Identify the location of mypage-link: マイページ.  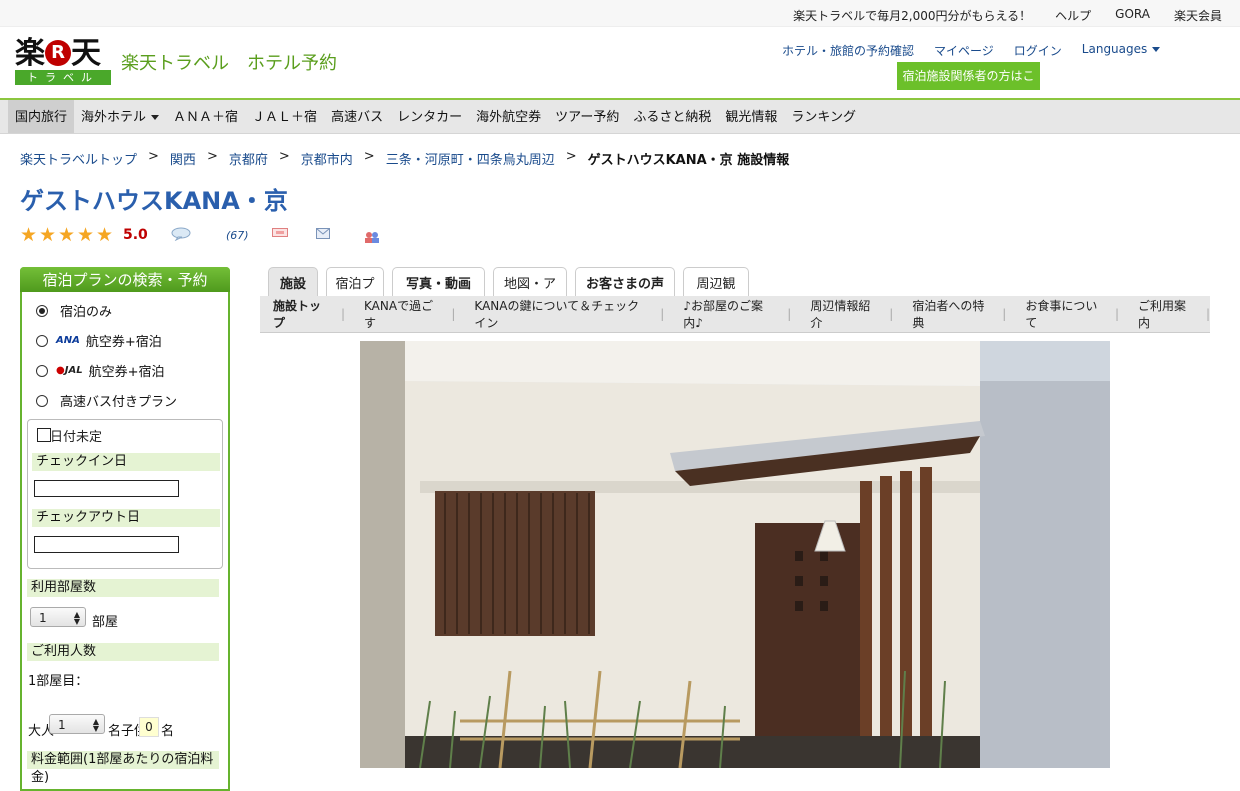
(964, 50).